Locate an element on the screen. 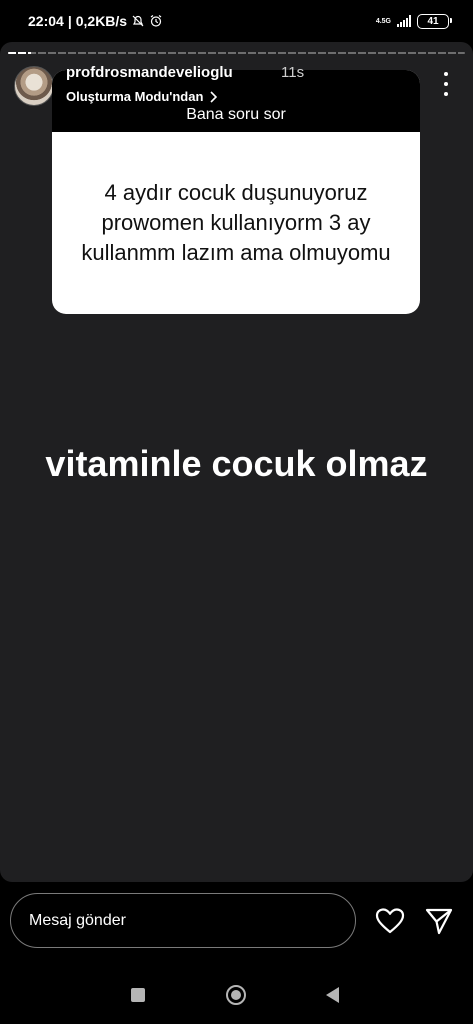 The image size is (473, 1024). story-time: 11s is located at coordinates (293, 72).